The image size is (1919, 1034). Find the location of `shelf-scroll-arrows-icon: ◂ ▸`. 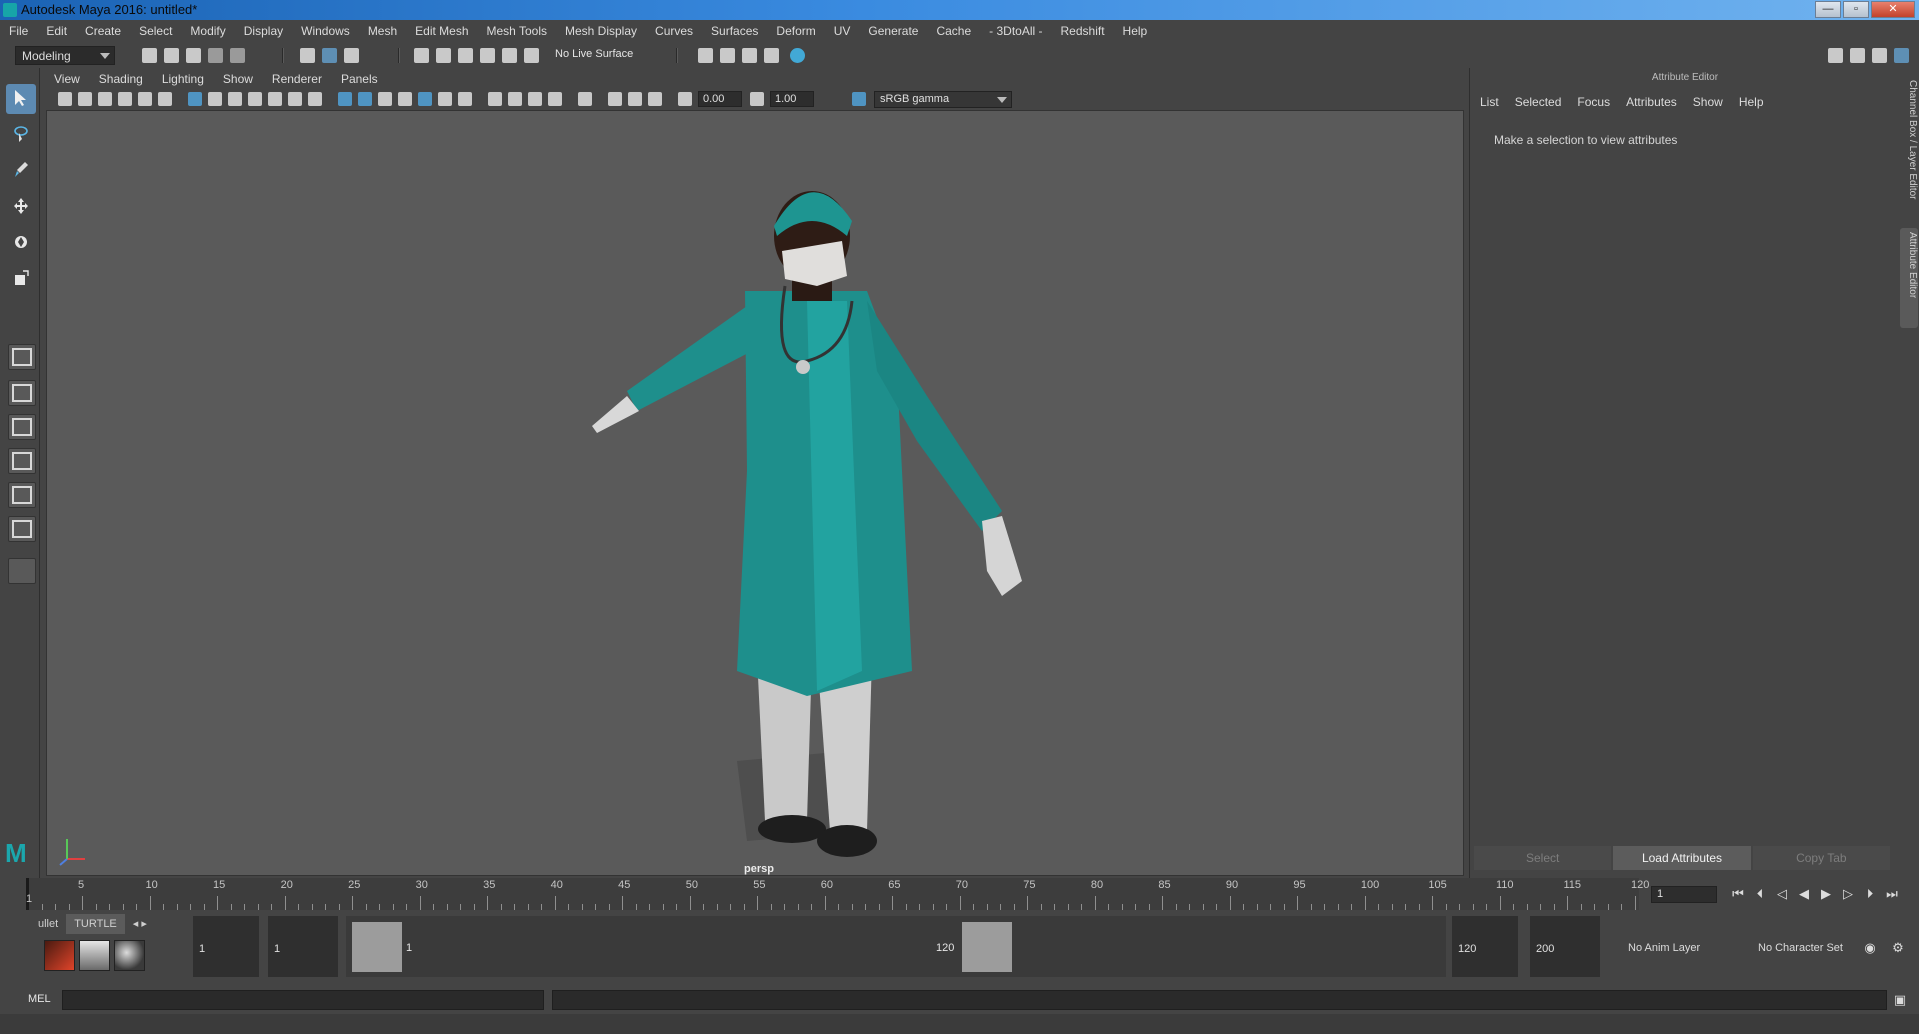

shelf-scroll-arrows-icon: ◂ ▸ is located at coordinates (140, 924).